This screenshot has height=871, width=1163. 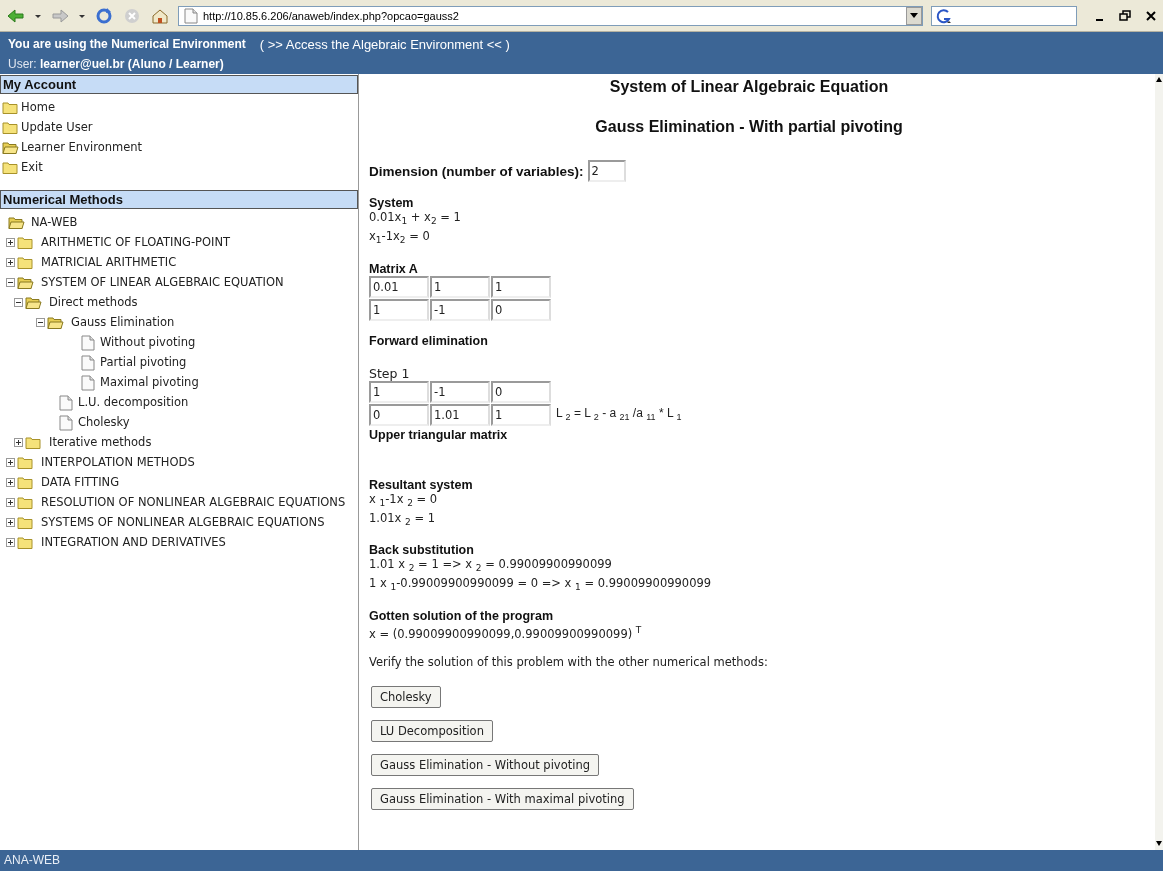 I want to click on equation-line: 1.01x $_{2}$ = 1, so click(x=403, y=520).